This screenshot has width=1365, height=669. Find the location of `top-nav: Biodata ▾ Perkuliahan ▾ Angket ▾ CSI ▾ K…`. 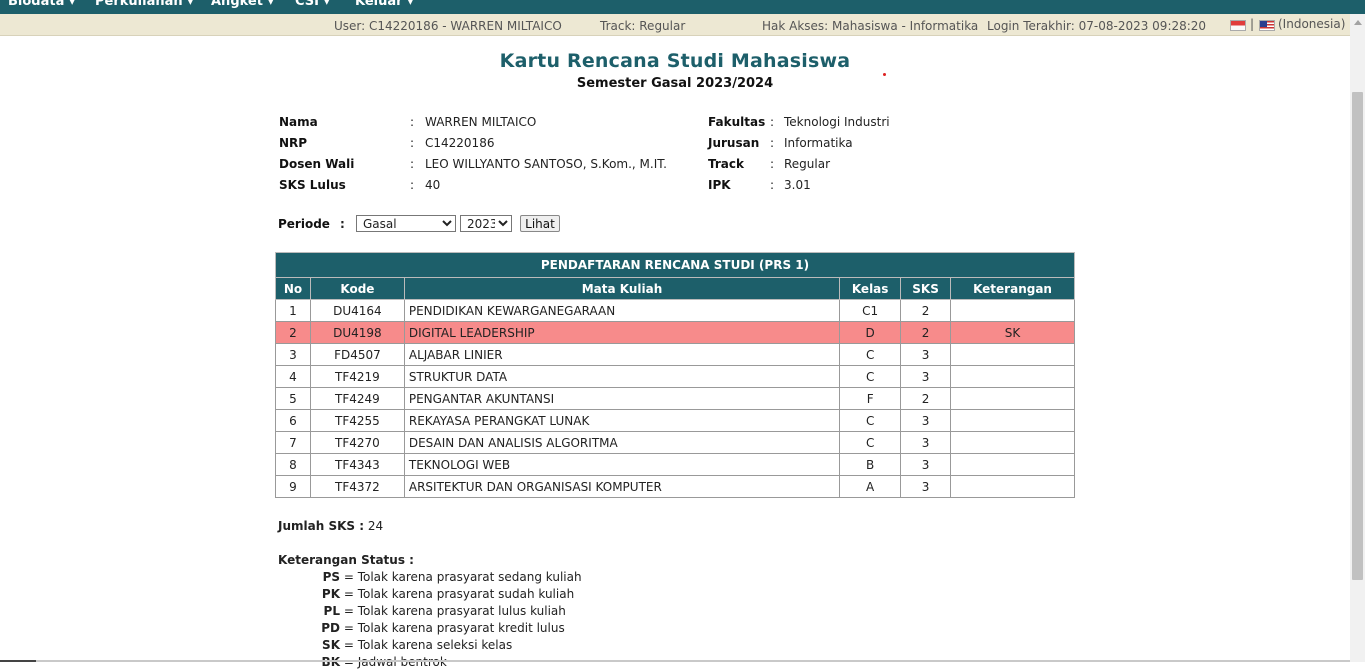

top-nav: Biodata ▾ Perkuliahan ▾ Angket ▾ CSI ▾ K… is located at coordinates (682, 7).